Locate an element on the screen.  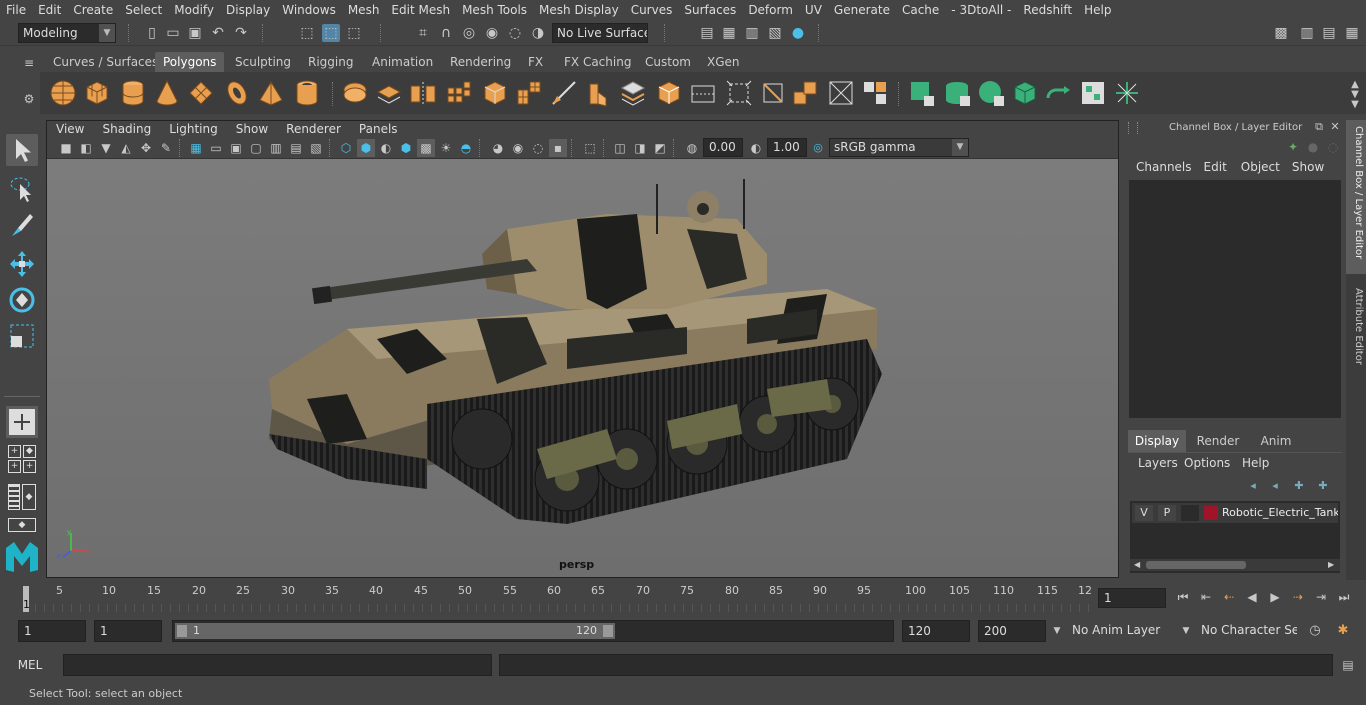
shelf-menu-icon: ≡ is located at coordinates (29, 63).